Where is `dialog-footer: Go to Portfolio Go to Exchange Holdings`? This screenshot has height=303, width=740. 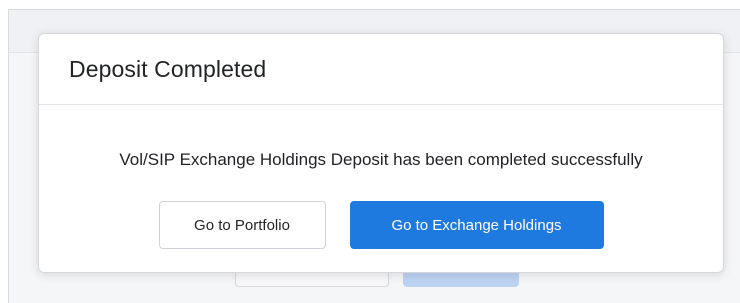
dialog-footer: Go to Portfolio Go to Exchange Holdings is located at coordinates (381, 225).